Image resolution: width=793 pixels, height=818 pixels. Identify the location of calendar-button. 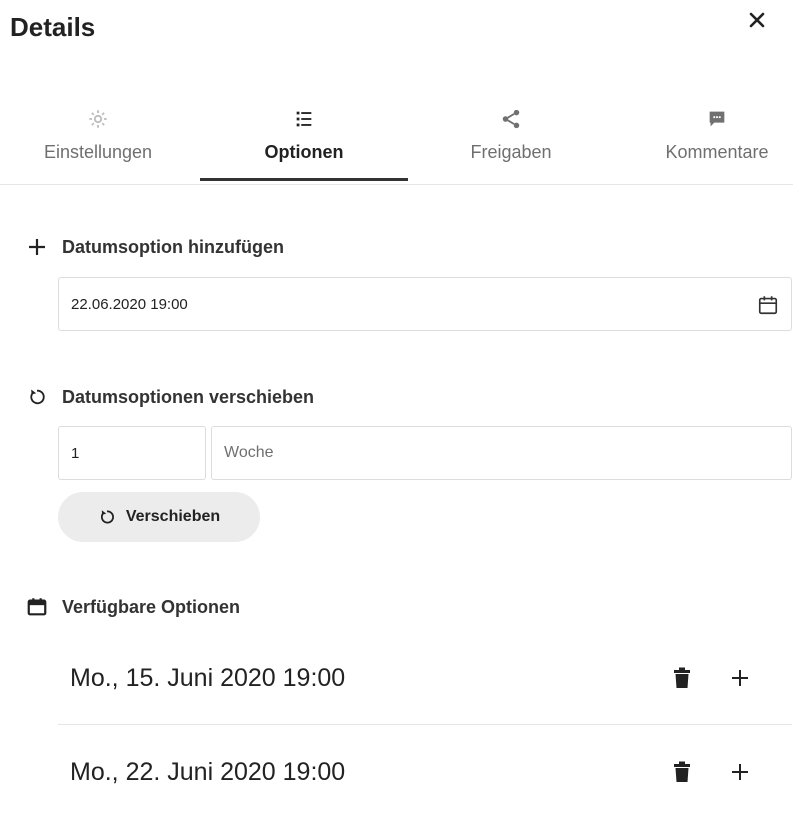
(768, 305).